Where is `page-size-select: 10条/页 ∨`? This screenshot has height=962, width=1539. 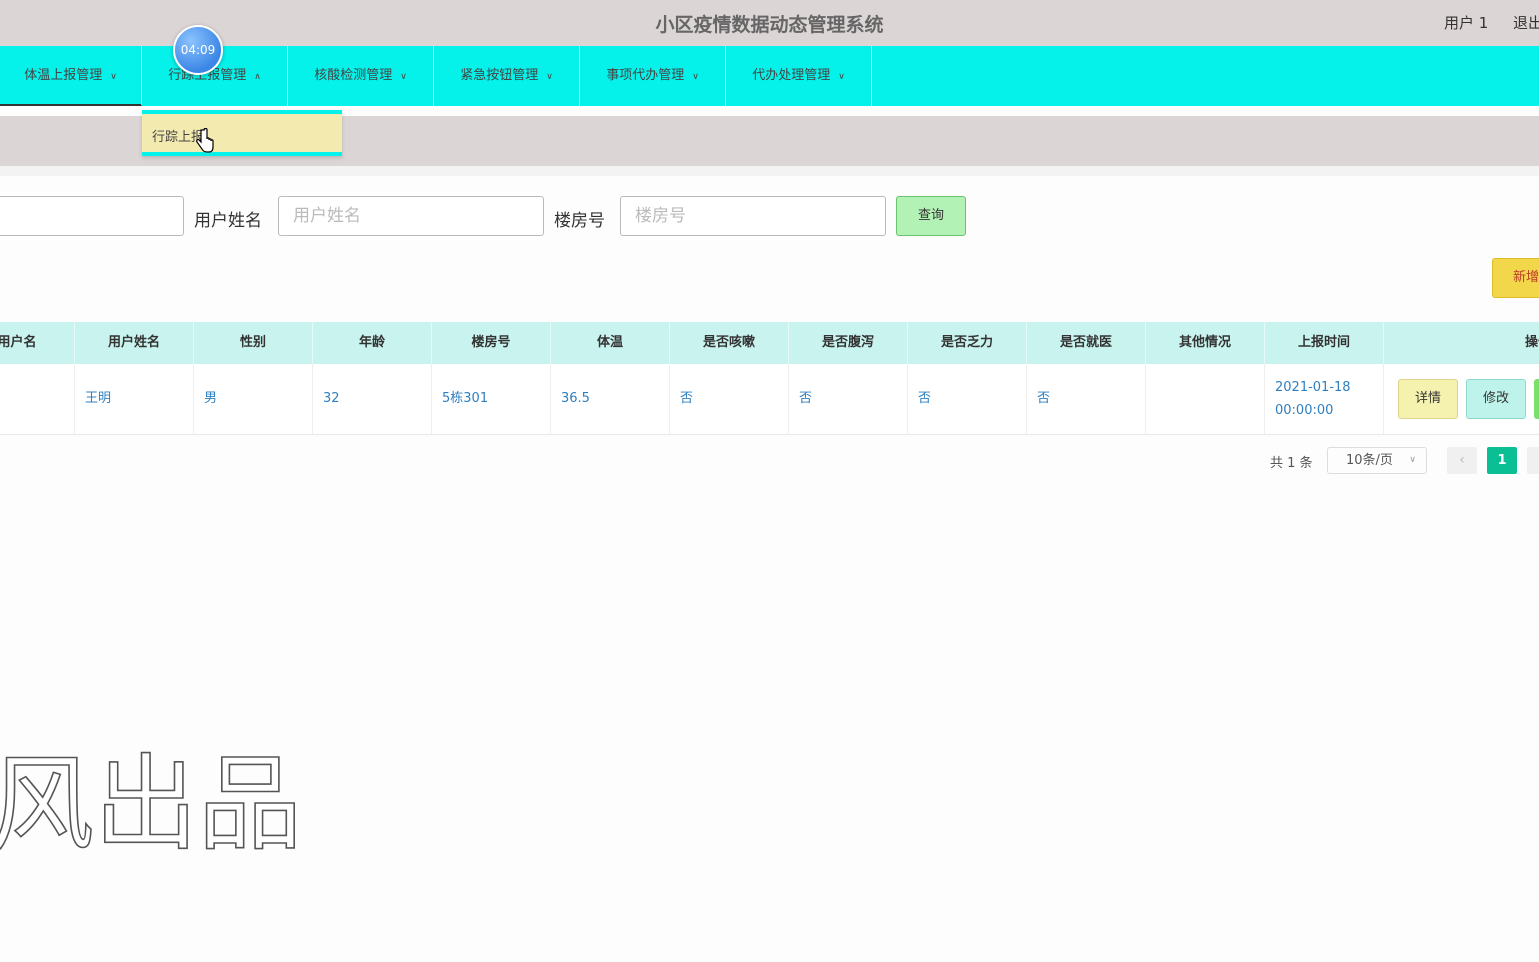 page-size-select: 10条/页 ∨ is located at coordinates (1377, 460).